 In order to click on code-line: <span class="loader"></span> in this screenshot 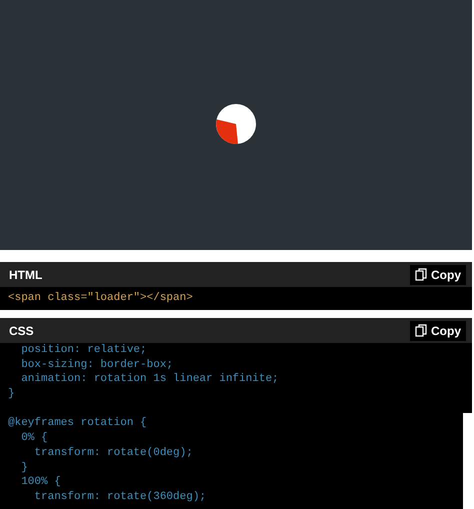, I will do `click(101, 298)`.